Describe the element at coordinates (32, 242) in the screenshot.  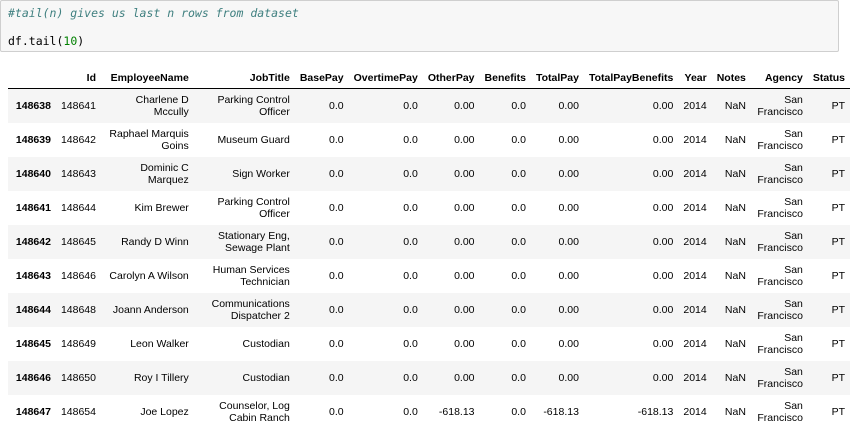
I see `row-index: 148642` at that location.